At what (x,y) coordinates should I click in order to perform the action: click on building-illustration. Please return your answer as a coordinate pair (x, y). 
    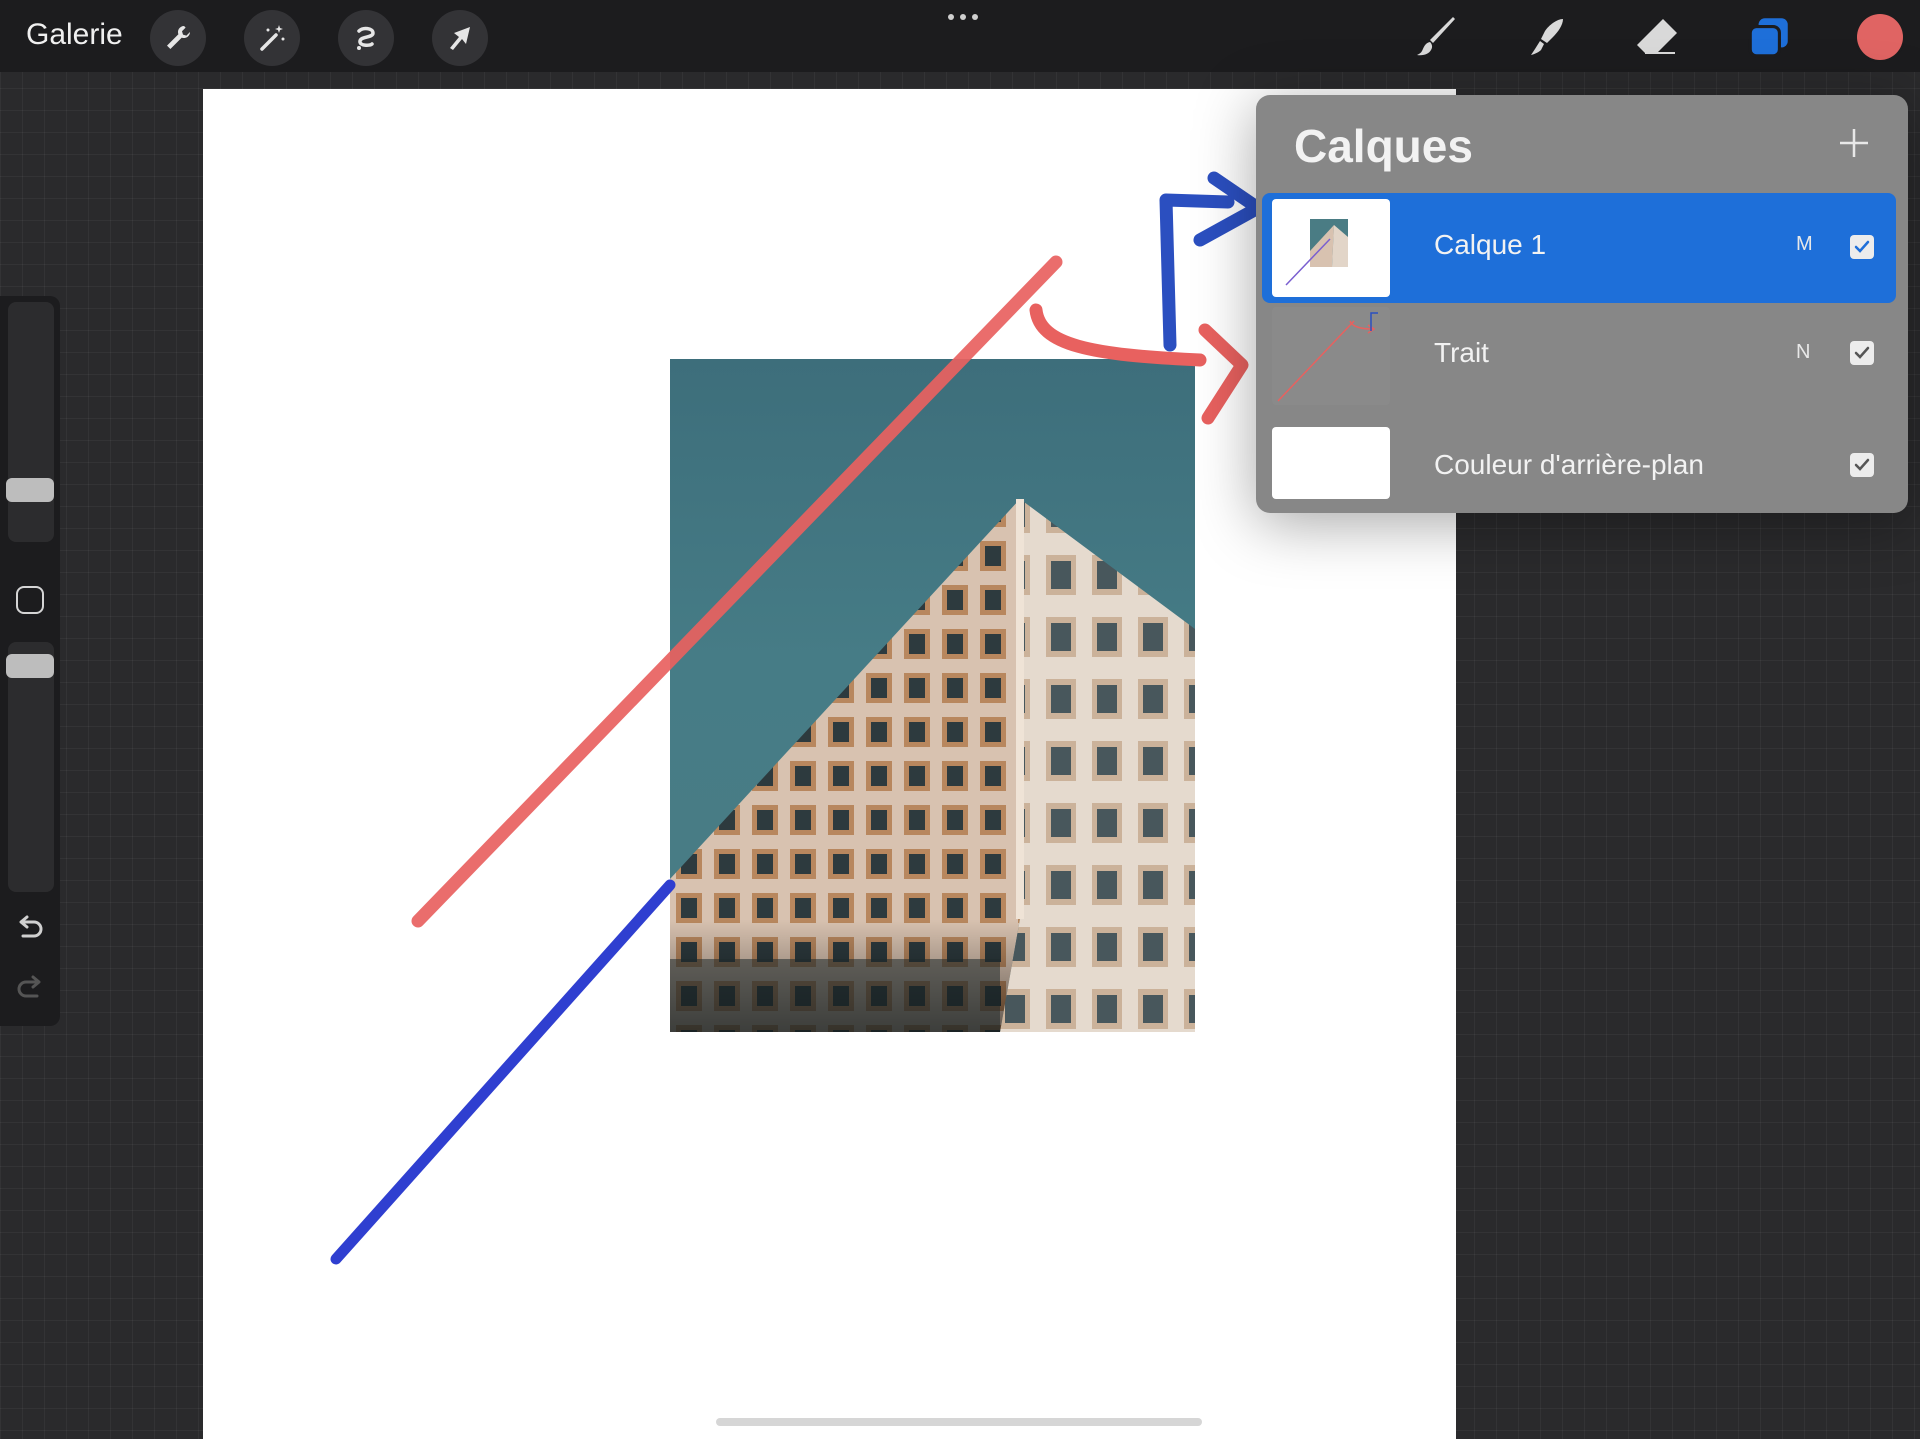
    Looking at the image, I should click on (932, 765).